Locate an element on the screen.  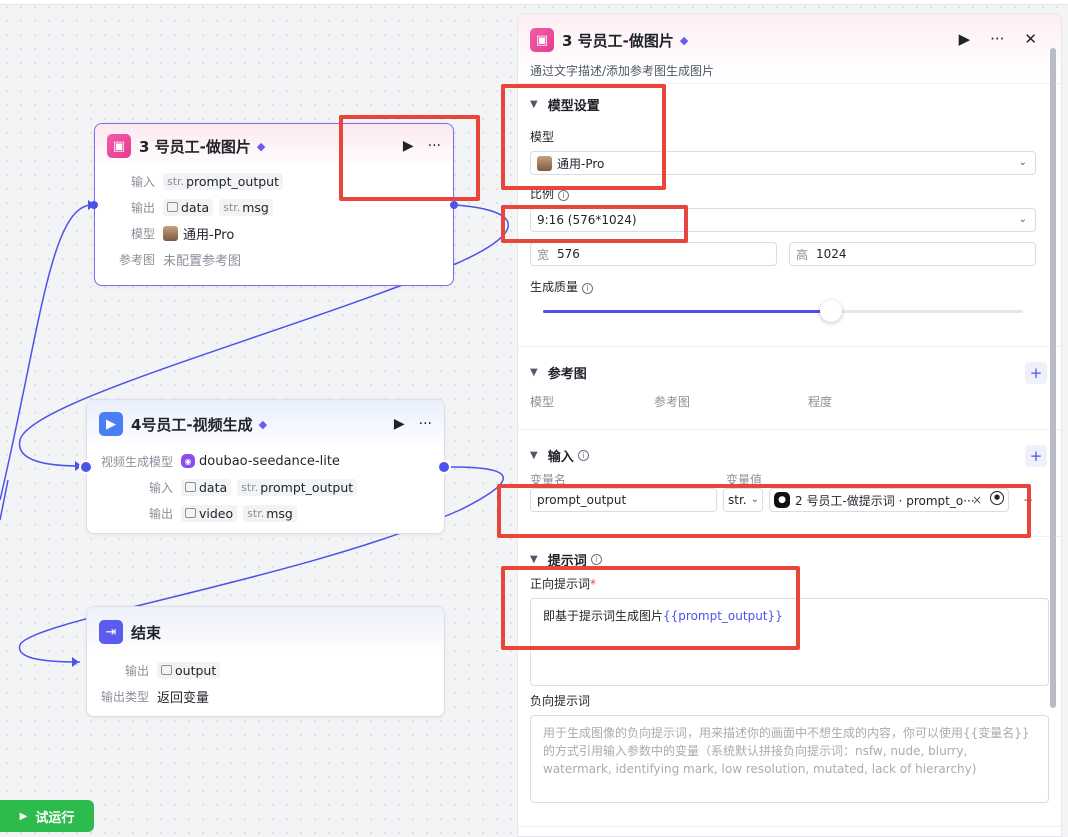
add-input-button: + is located at coordinates (1036, 456).